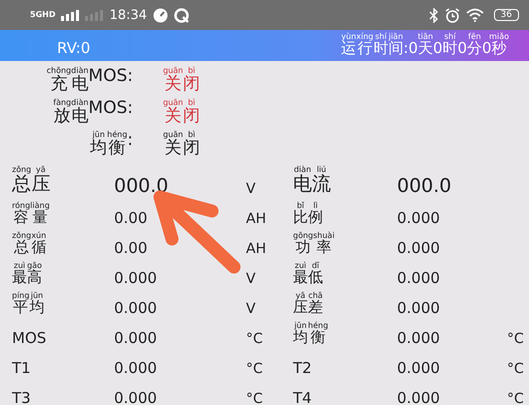 This screenshot has width=529, height=405. What do you see at coordinates (475, 15) in the screenshot?
I see `wifi-icon` at bounding box center [475, 15].